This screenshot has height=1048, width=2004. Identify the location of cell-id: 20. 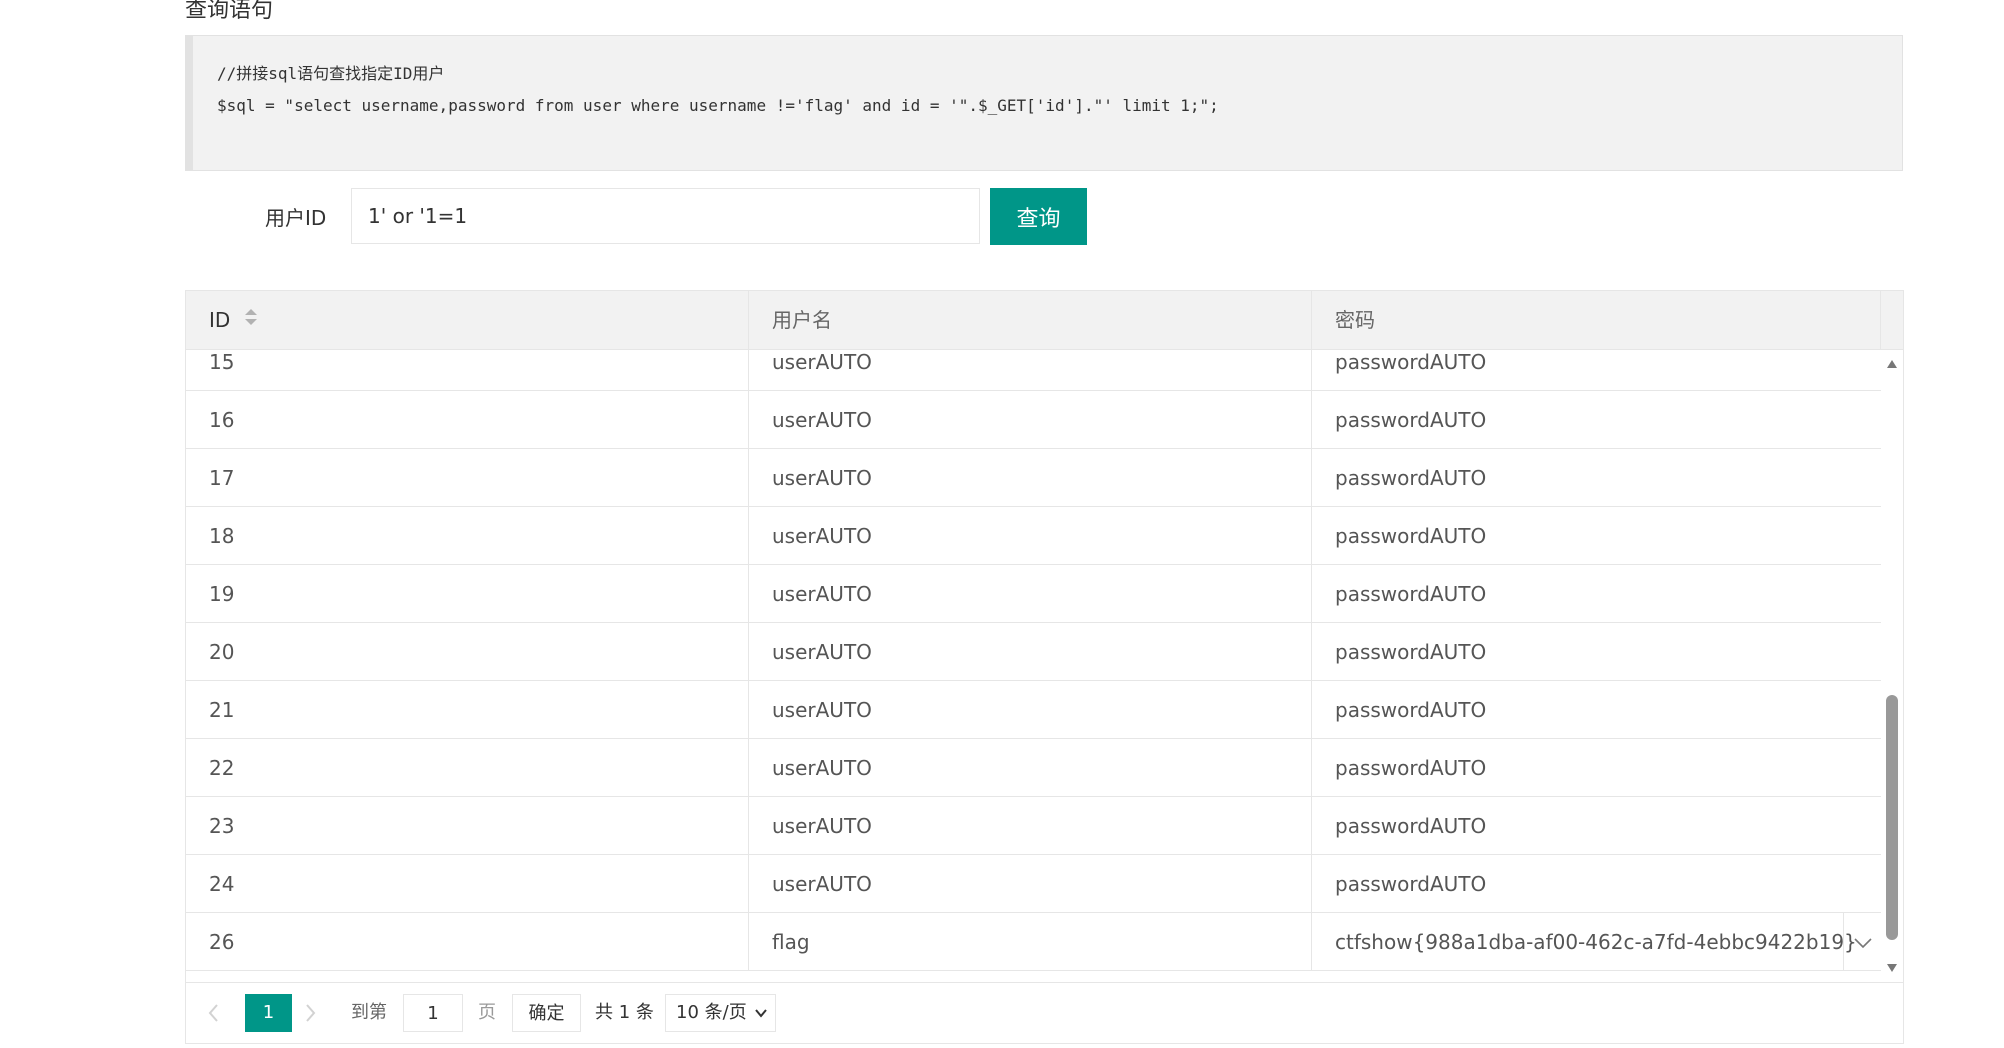
(467, 652).